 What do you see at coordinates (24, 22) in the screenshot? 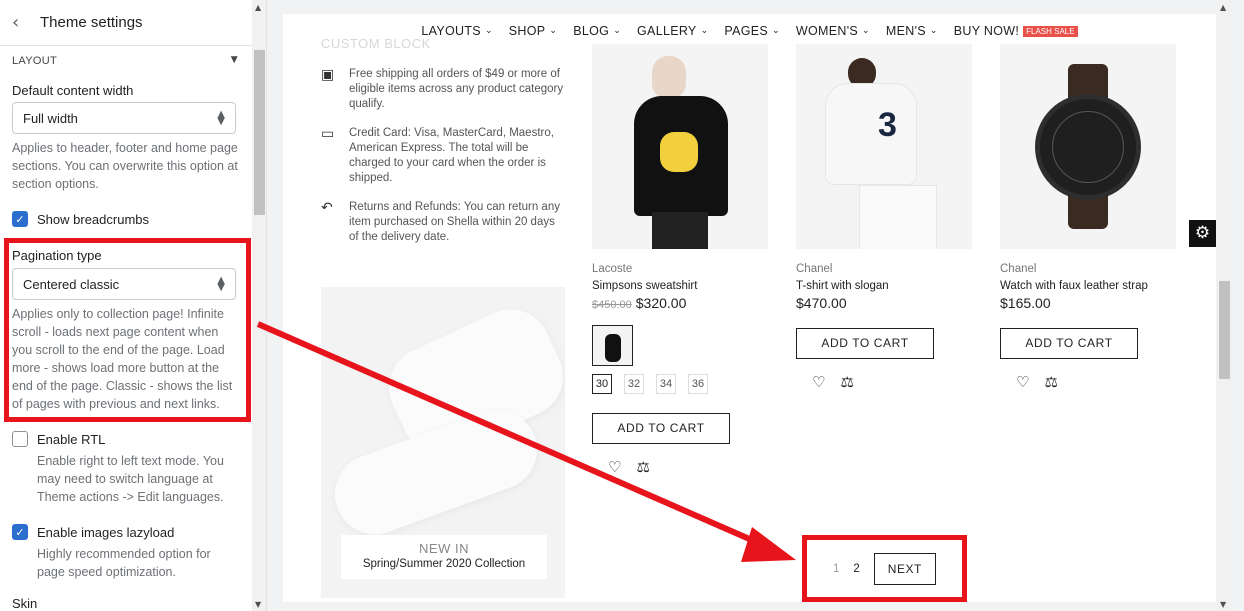
I see `back-arrow-icon: ‹` at bounding box center [24, 22].